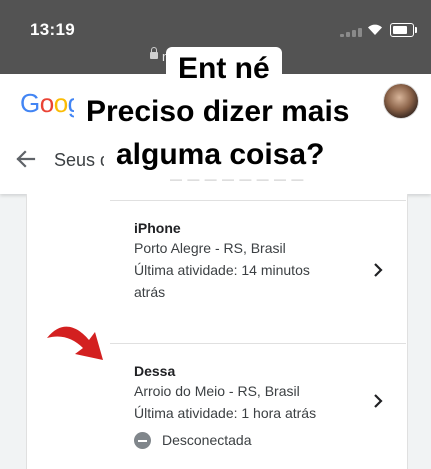  What do you see at coordinates (82, 160) in the screenshot?
I see `page-title: Seus d` at bounding box center [82, 160].